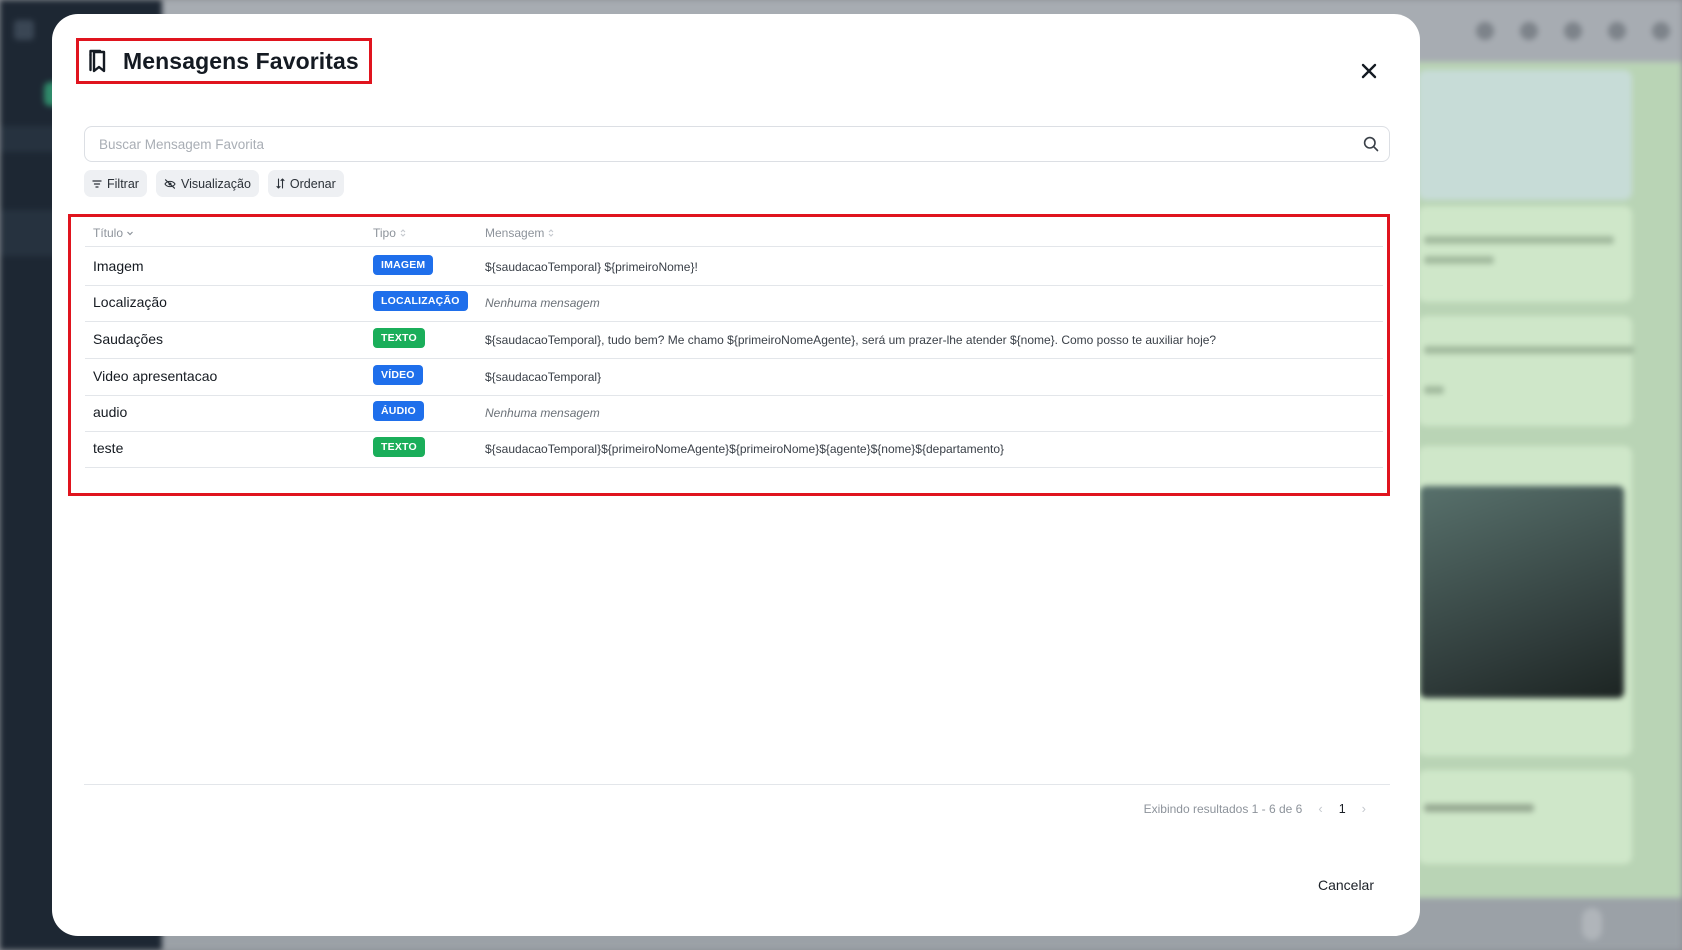 The image size is (1682, 950). Describe the element at coordinates (1320, 808) in the screenshot. I see `prev-page-button: ‹` at that location.